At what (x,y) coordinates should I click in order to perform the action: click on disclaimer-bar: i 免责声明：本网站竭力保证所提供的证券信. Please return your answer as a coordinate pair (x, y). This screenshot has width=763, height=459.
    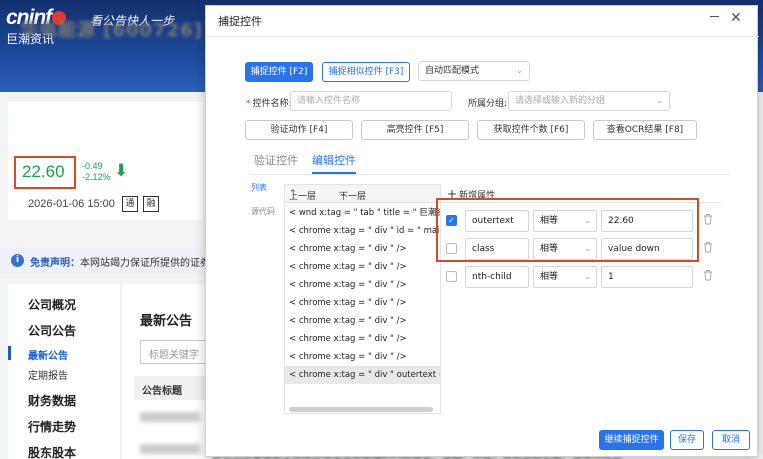
    Looking at the image, I should click on (110, 261).